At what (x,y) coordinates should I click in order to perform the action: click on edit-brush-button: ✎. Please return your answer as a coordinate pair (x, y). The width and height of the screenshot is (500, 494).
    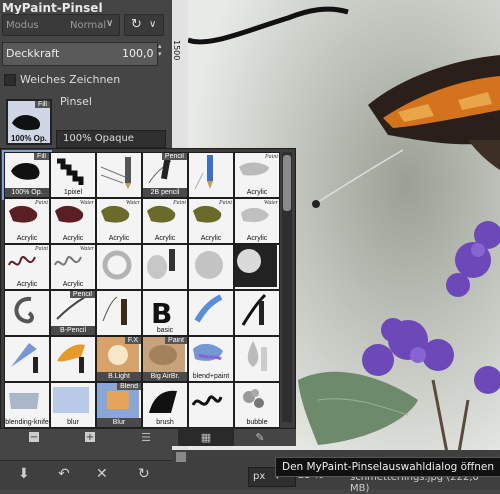
    Looking at the image, I should click on (260, 437).